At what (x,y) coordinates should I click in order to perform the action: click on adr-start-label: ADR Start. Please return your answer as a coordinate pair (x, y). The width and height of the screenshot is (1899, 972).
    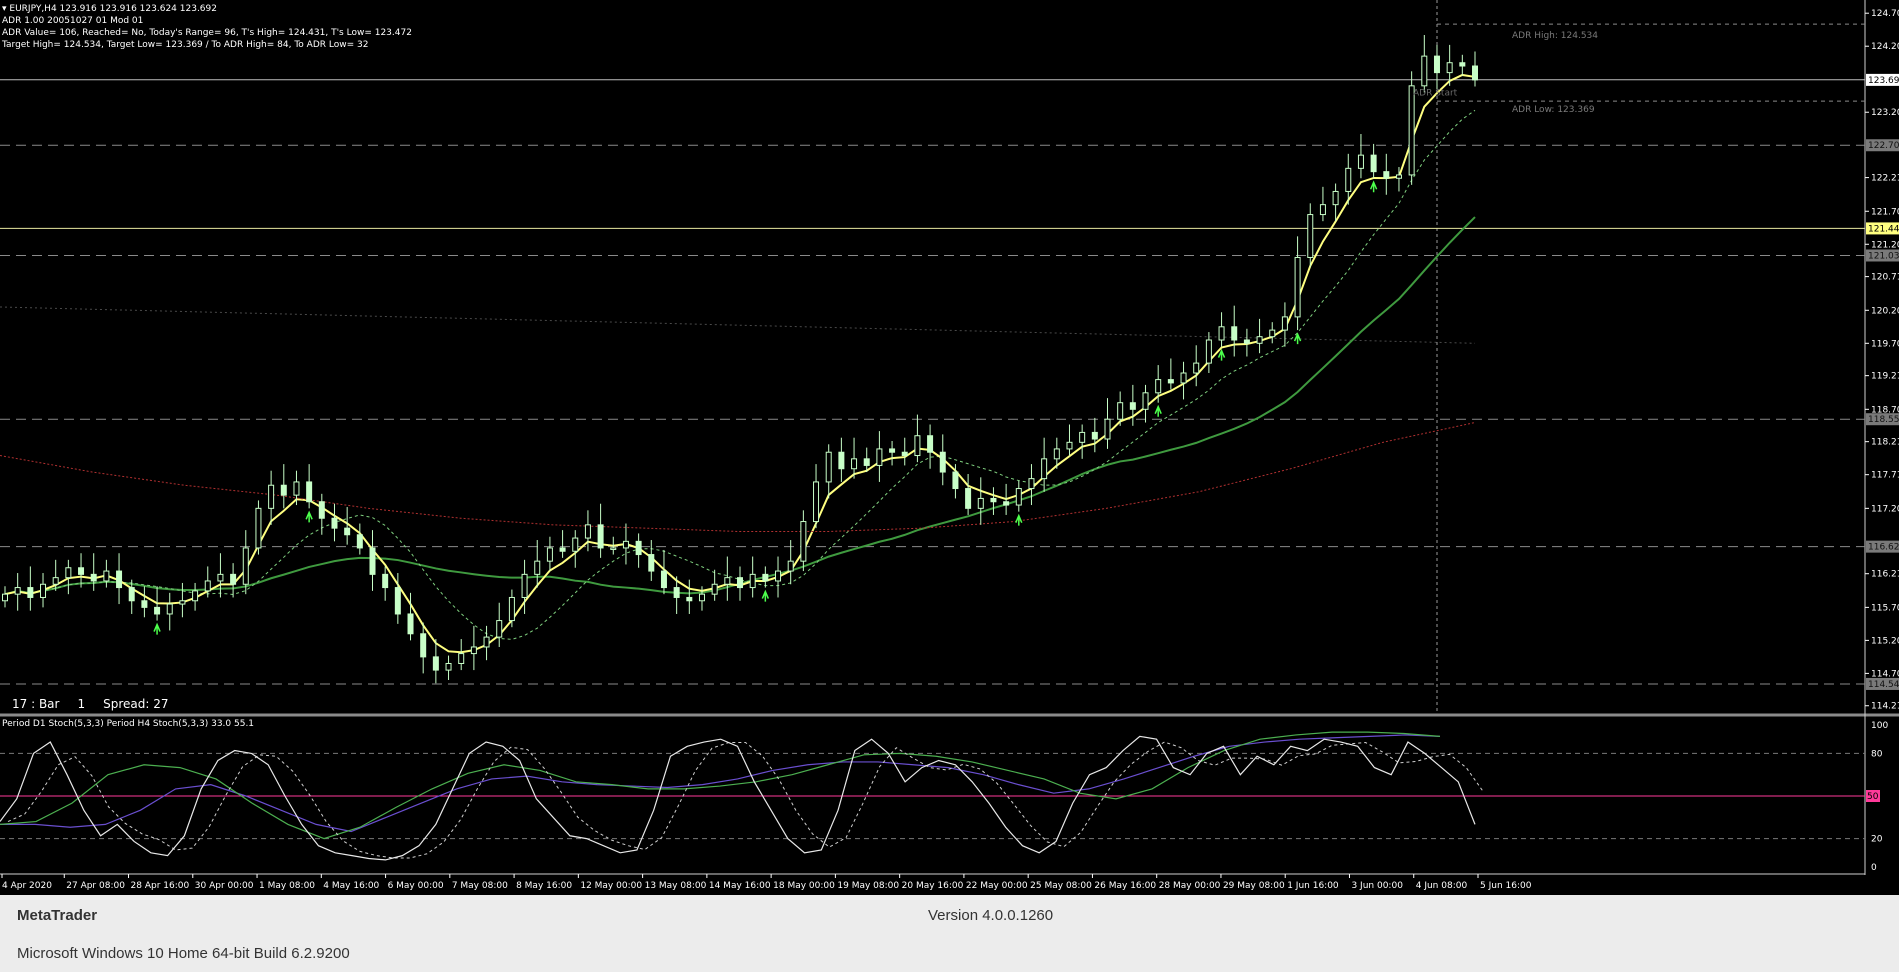
    Looking at the image, I should click on (1435, 94).